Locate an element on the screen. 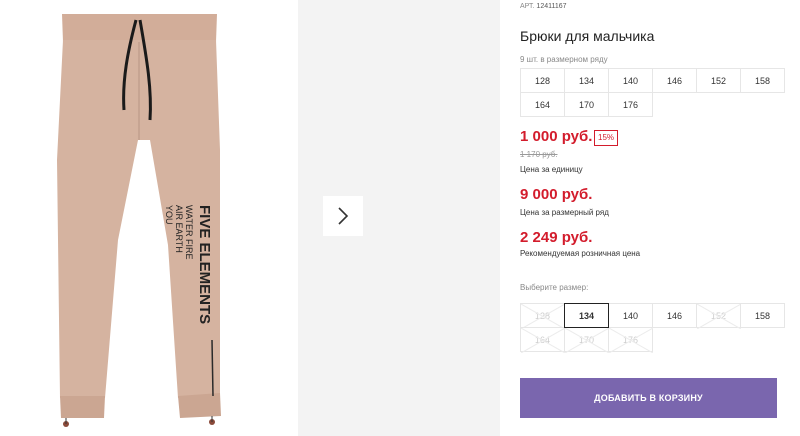 Image resolution: width=800 pixels, height=436 pixels. size-option-disabled: 170 is located at coordinates (586, 340).